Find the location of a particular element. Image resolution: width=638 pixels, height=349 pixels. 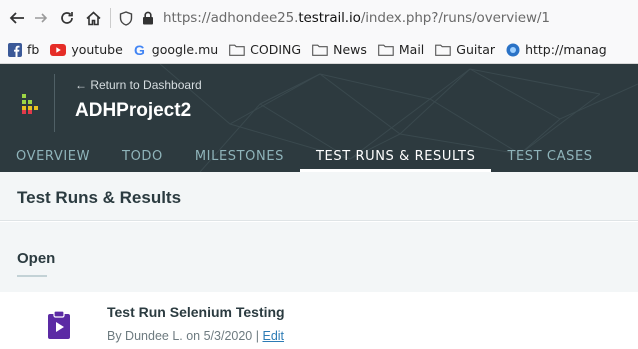

bookmark-fb: fb is located at coordinates (23, 49).